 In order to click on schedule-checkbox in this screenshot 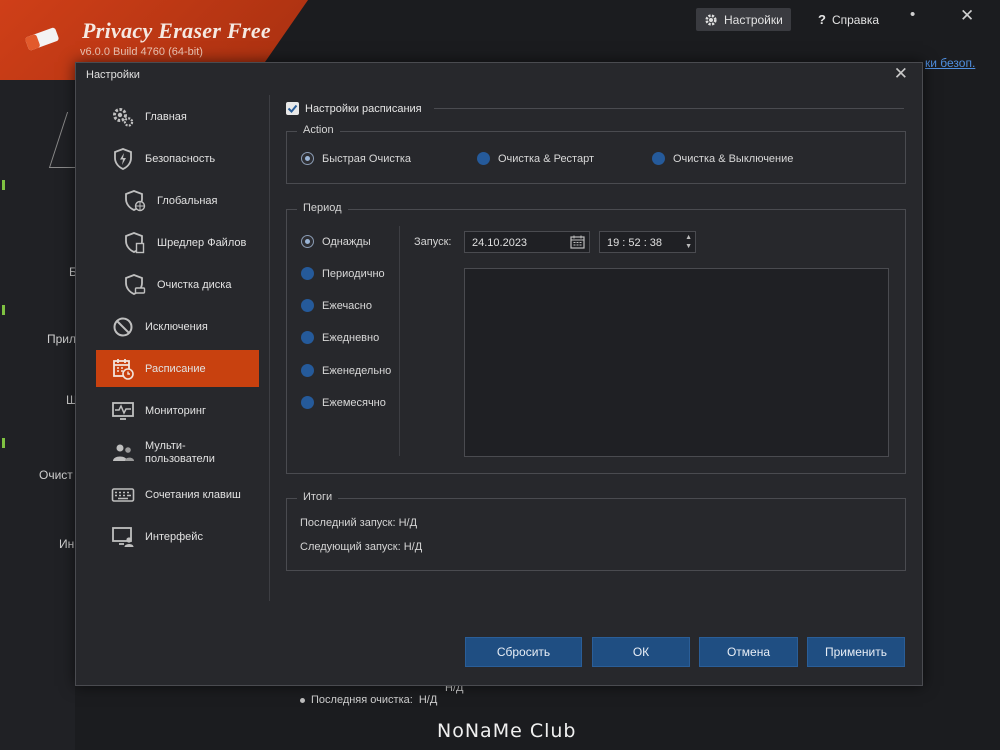, I will do `click(292, 108)`.